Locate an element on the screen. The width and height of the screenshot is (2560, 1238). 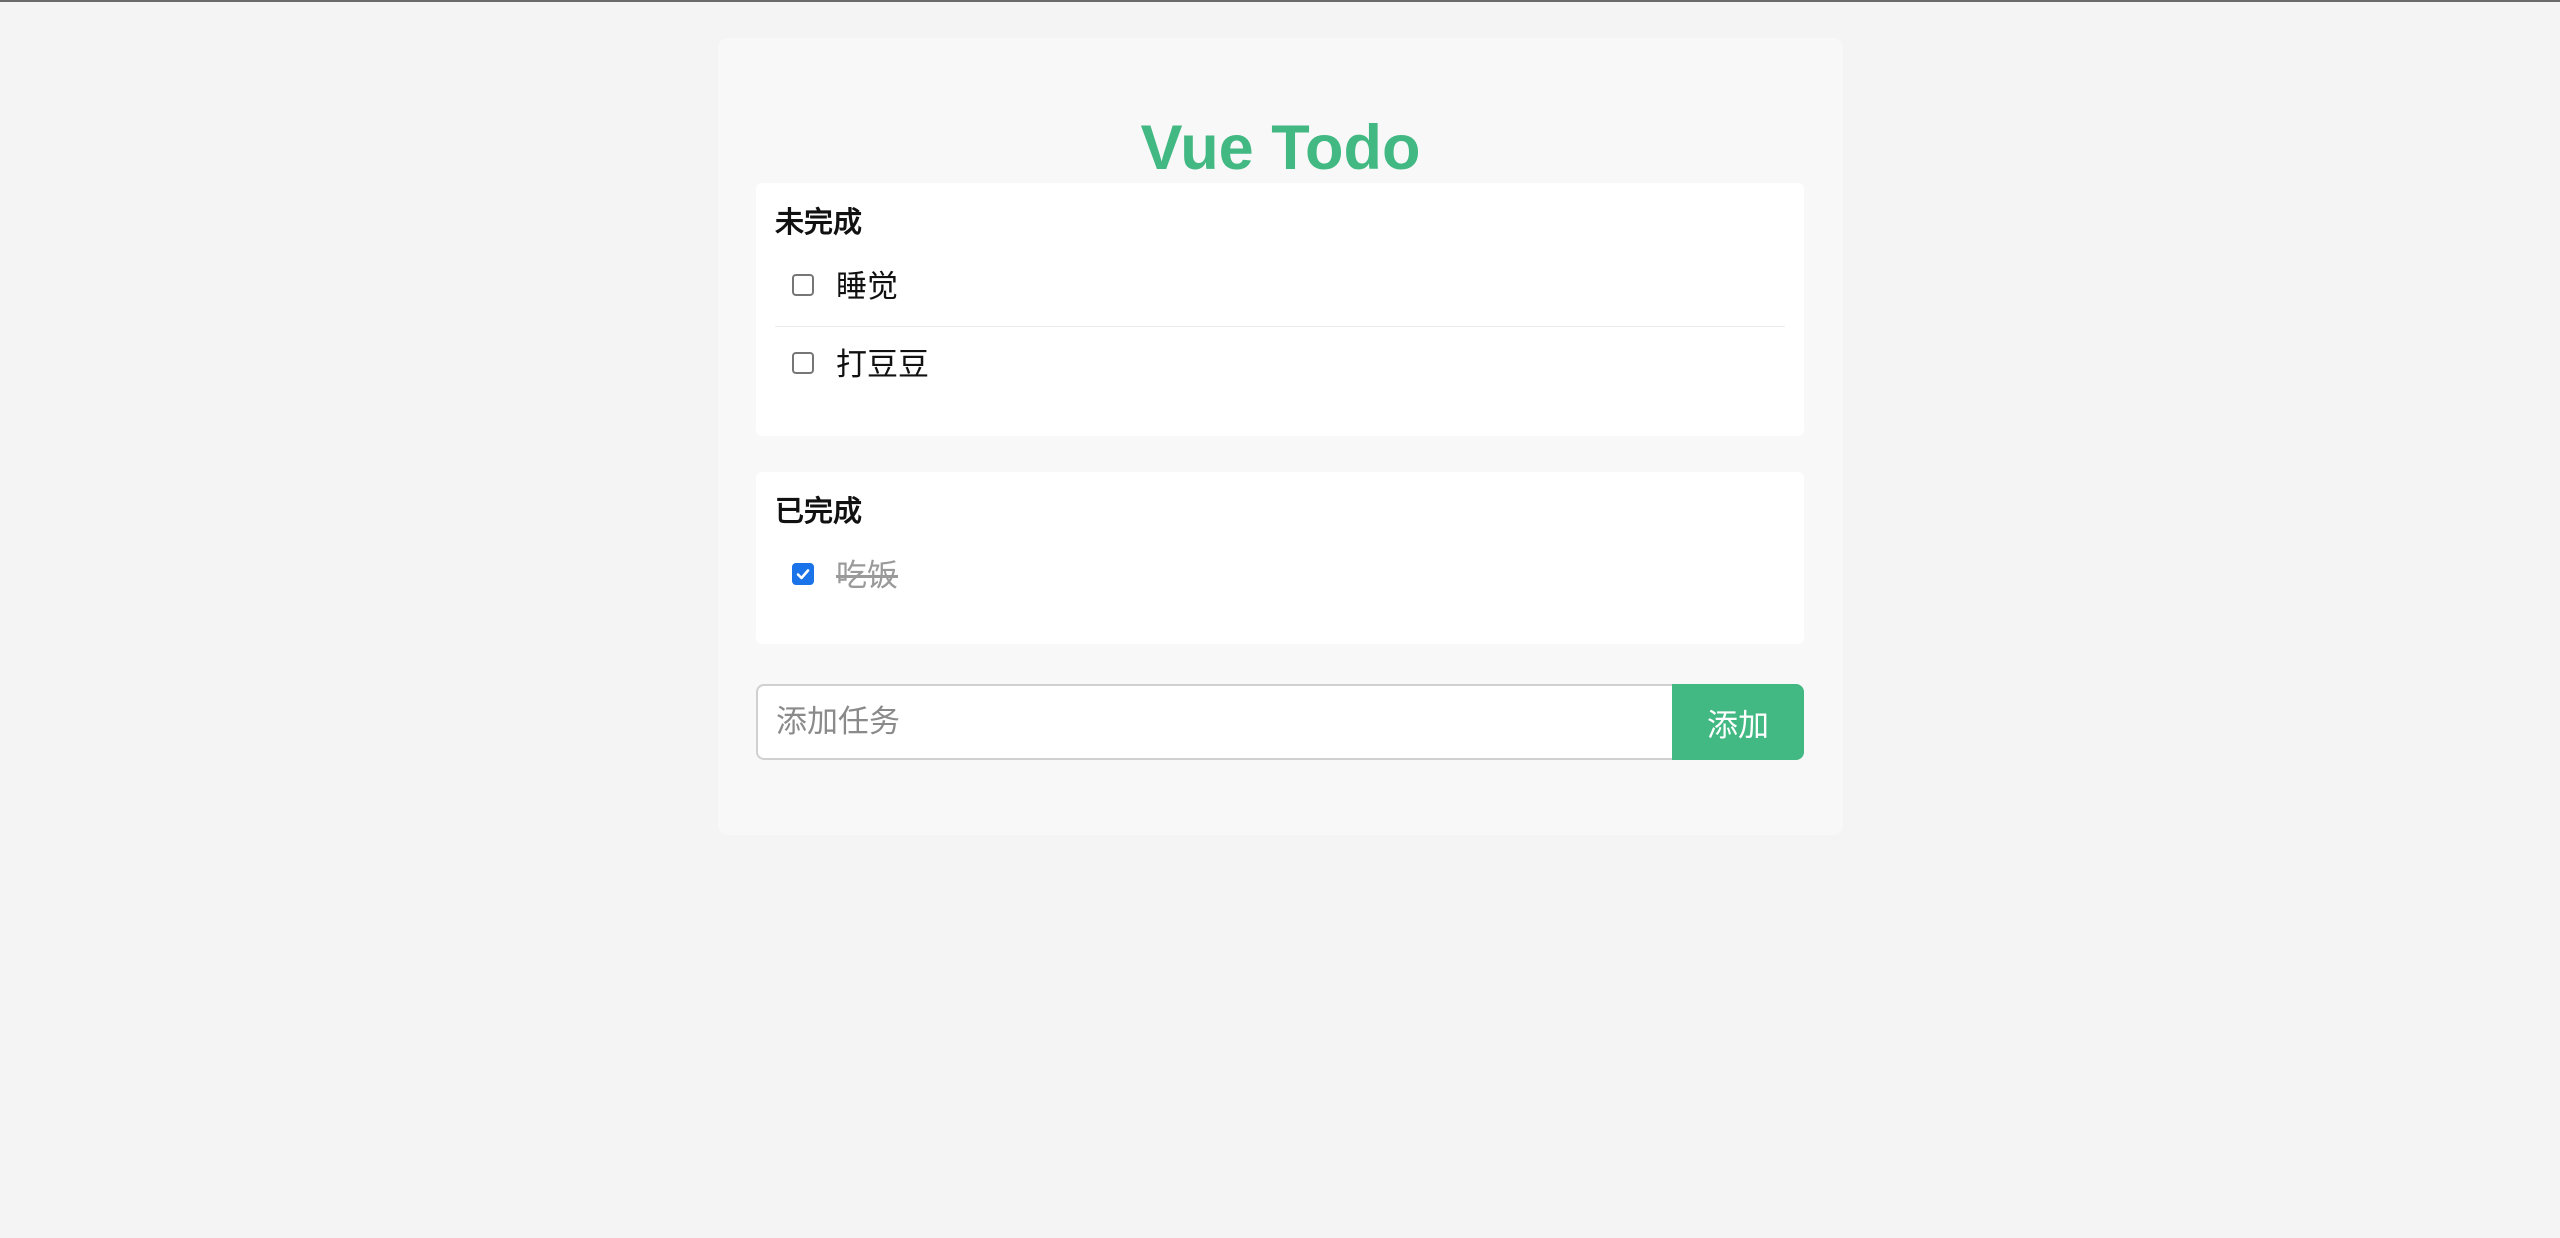
checkbox-checked-icon is located at coordinates (803, 574).